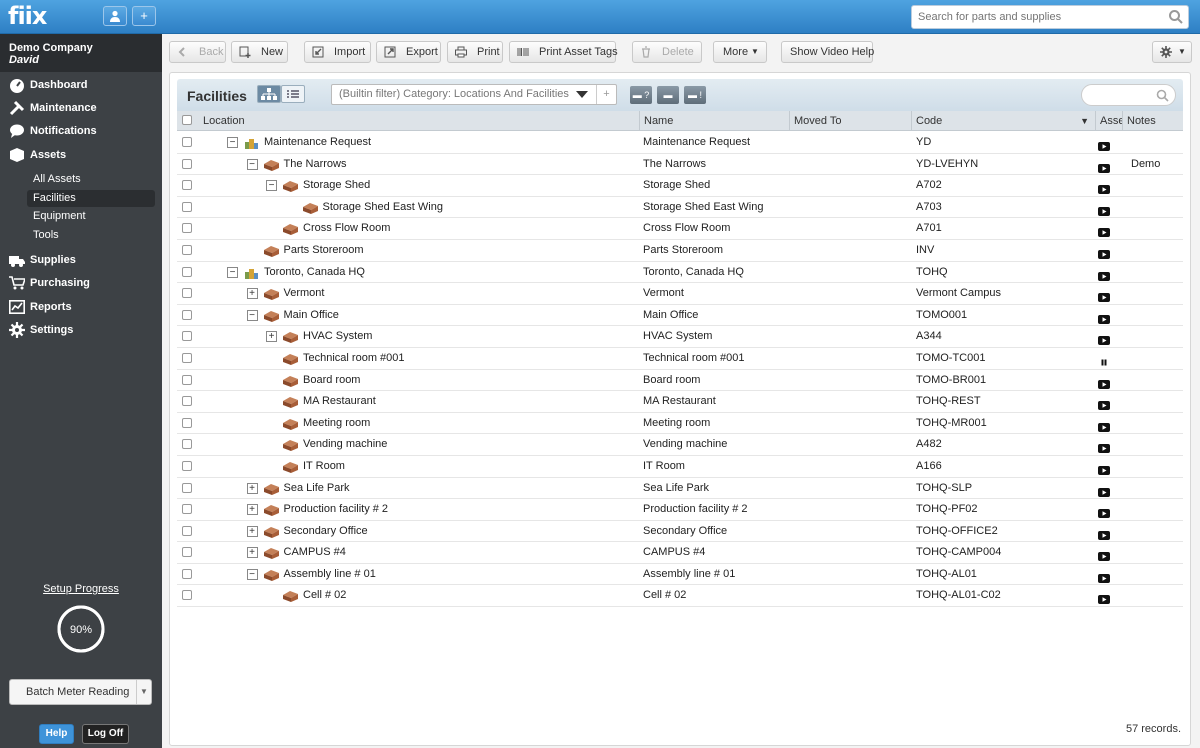 Image resolution: width=1200 pixels, height=748 pixels. I want to click on table-row: Vending machine Vending machine A482, so click(680, 445).